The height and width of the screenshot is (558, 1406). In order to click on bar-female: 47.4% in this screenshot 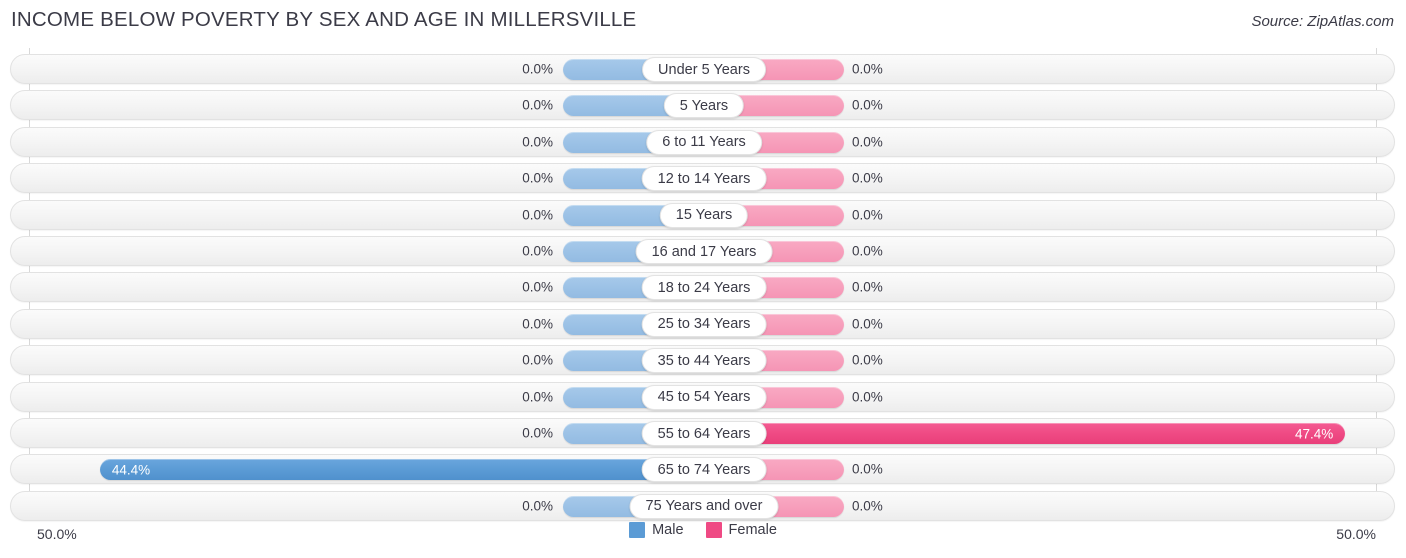, I will do `click(1025, 433)`.